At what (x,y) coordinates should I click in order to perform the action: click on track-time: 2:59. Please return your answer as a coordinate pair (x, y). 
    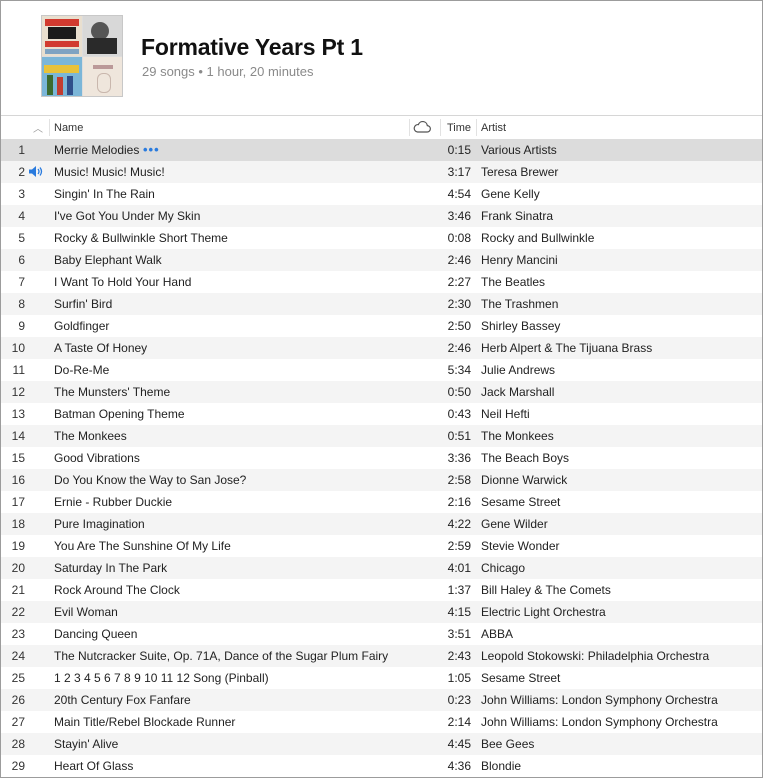
    Looking at the image, I should click on (459, 546).